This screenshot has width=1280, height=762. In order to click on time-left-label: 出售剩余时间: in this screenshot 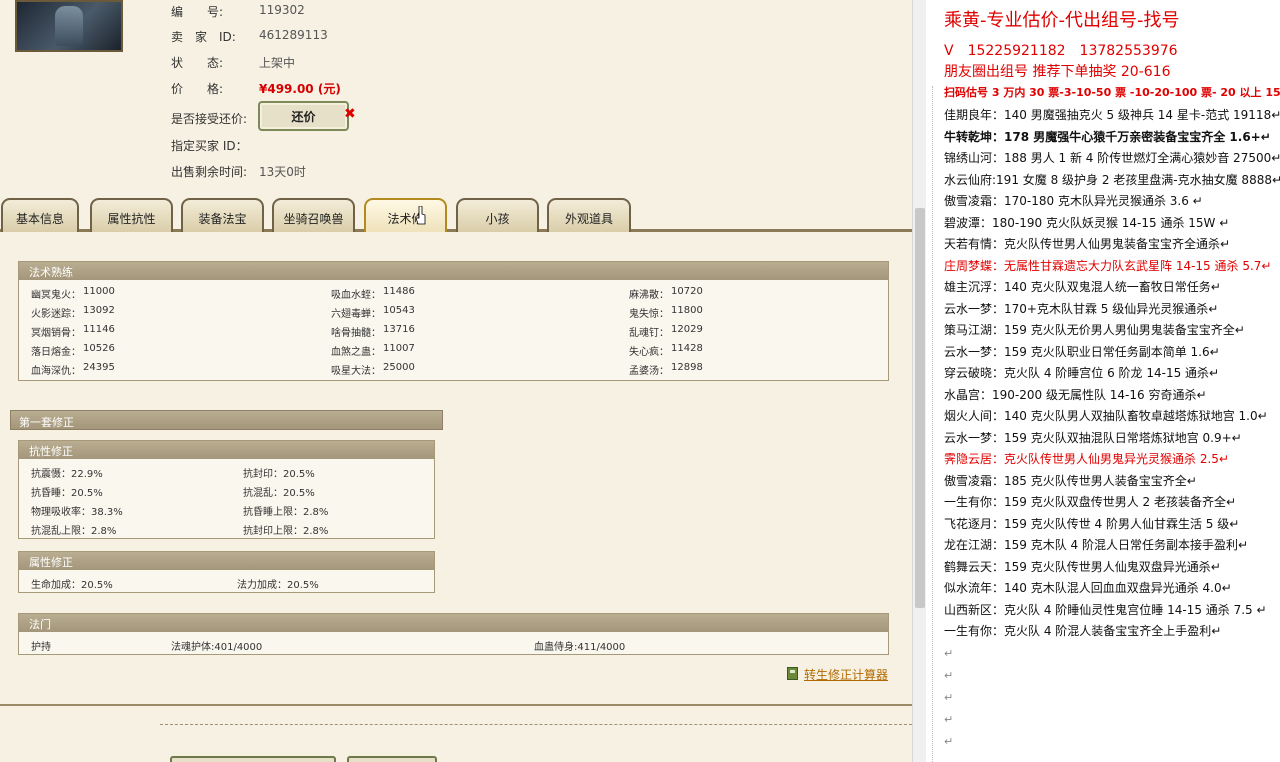, I will do `click(209, 172)`.